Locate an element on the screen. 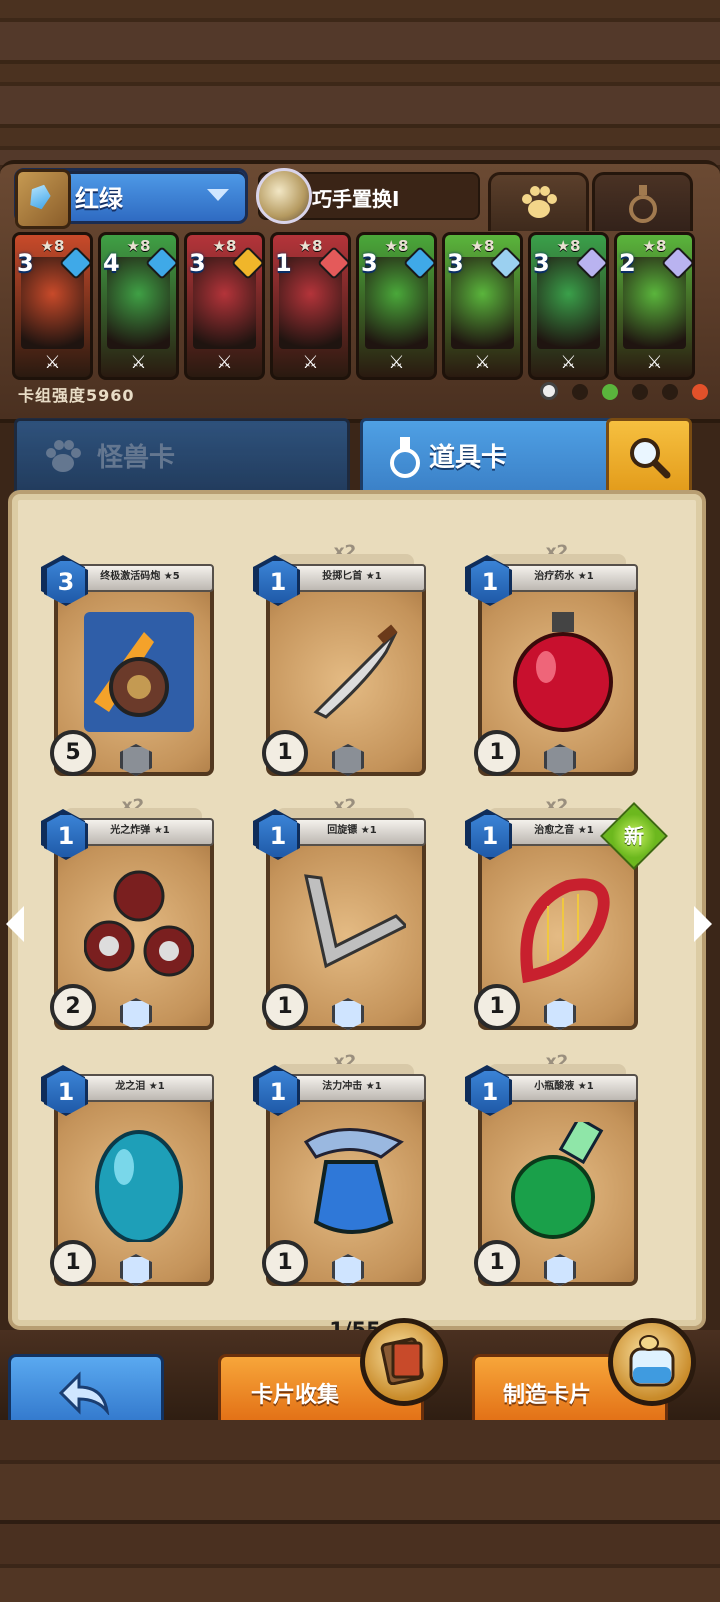  dagger-art-icon is located at coordinates (347, 667).